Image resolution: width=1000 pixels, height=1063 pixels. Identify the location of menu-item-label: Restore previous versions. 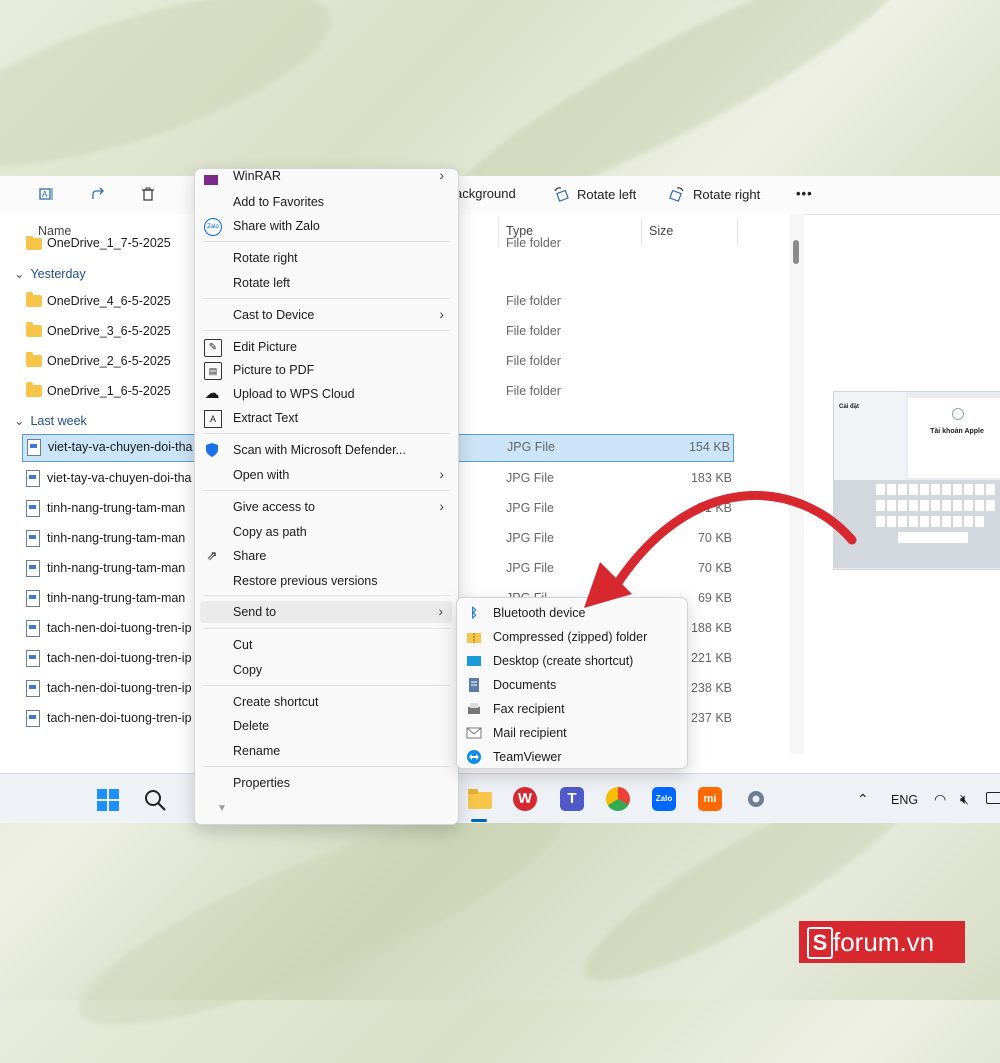
(305, 581).